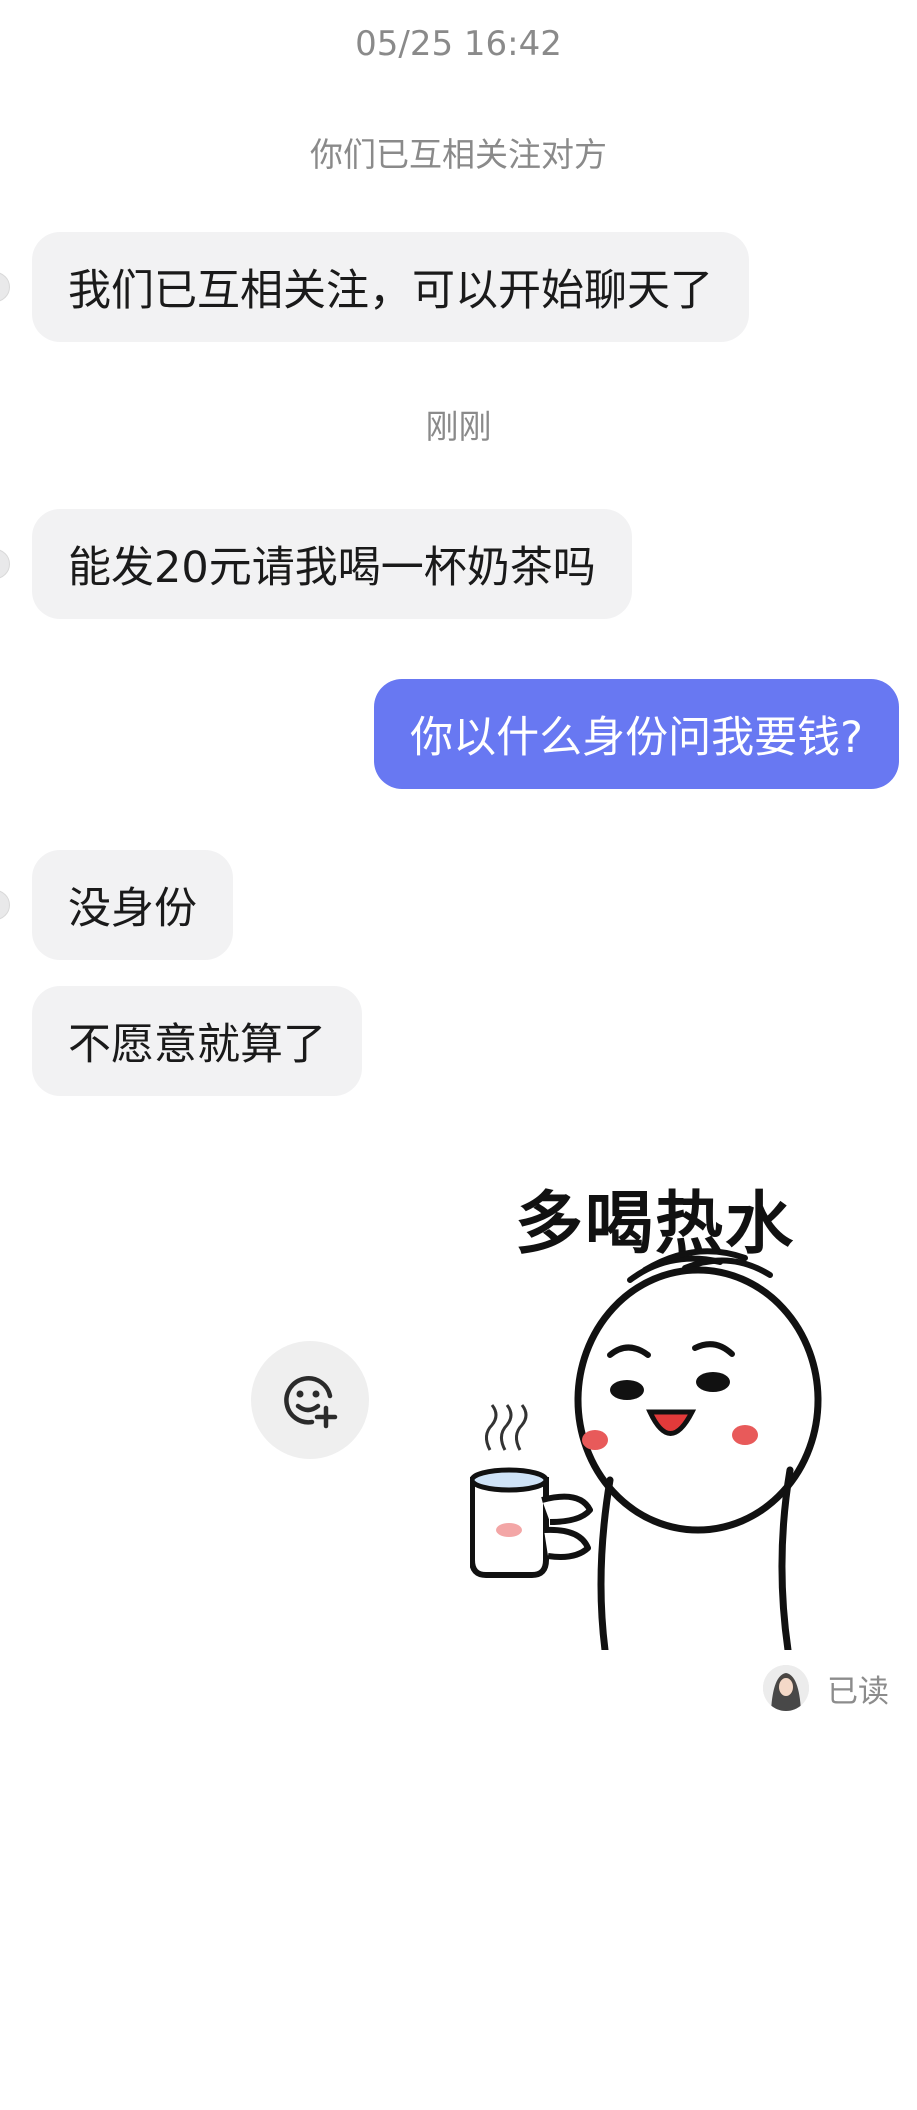 Image resolution: width=917 pixels, height=2110 pixels. Describe the element at coordinates (390, 287) in the screenshot. I see `message-bubble-incoming: 我们已互相关注，可以开始聊天了` at that location.